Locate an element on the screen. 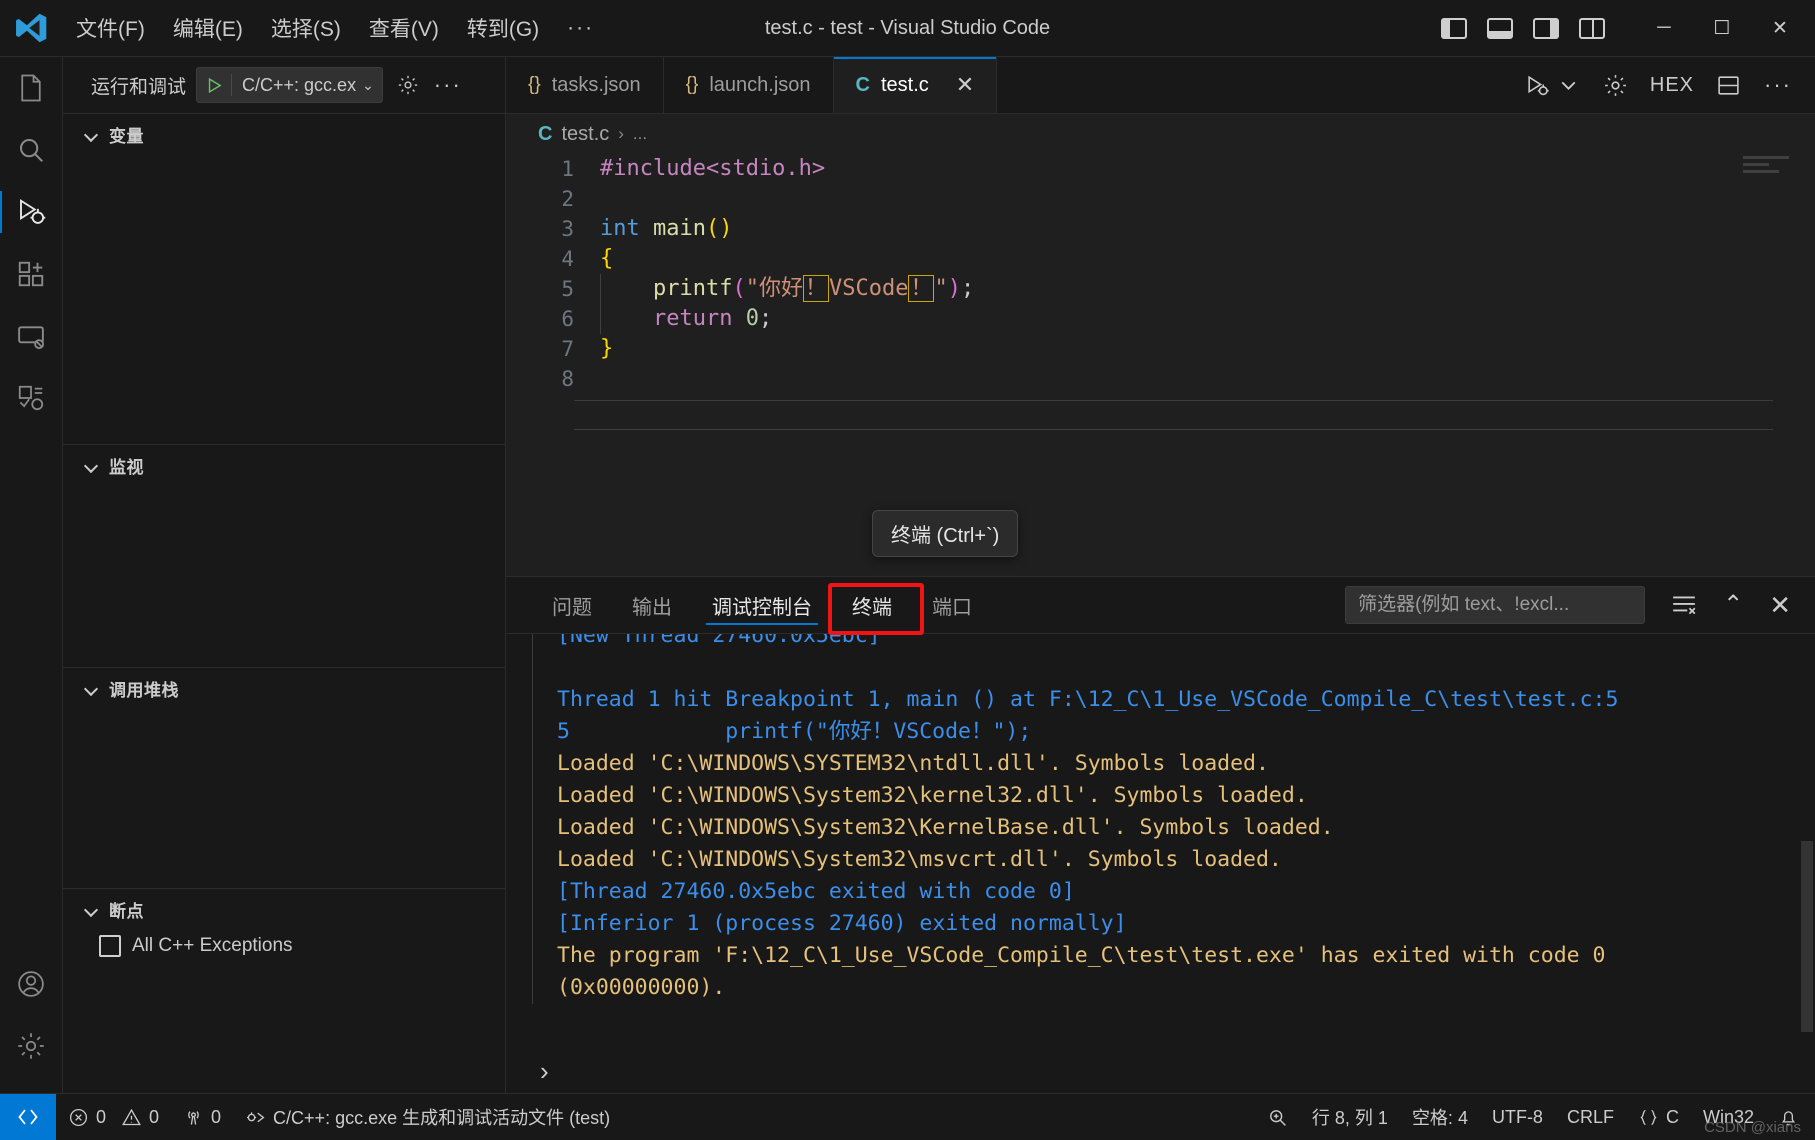  line-number: 4 is located at coordinates (567, 259).